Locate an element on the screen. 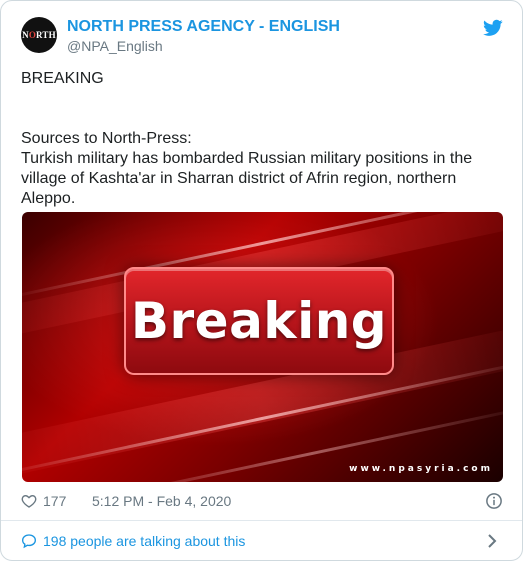  tweet-line-breaking: BREAKING is located at coordinates (62, 78).